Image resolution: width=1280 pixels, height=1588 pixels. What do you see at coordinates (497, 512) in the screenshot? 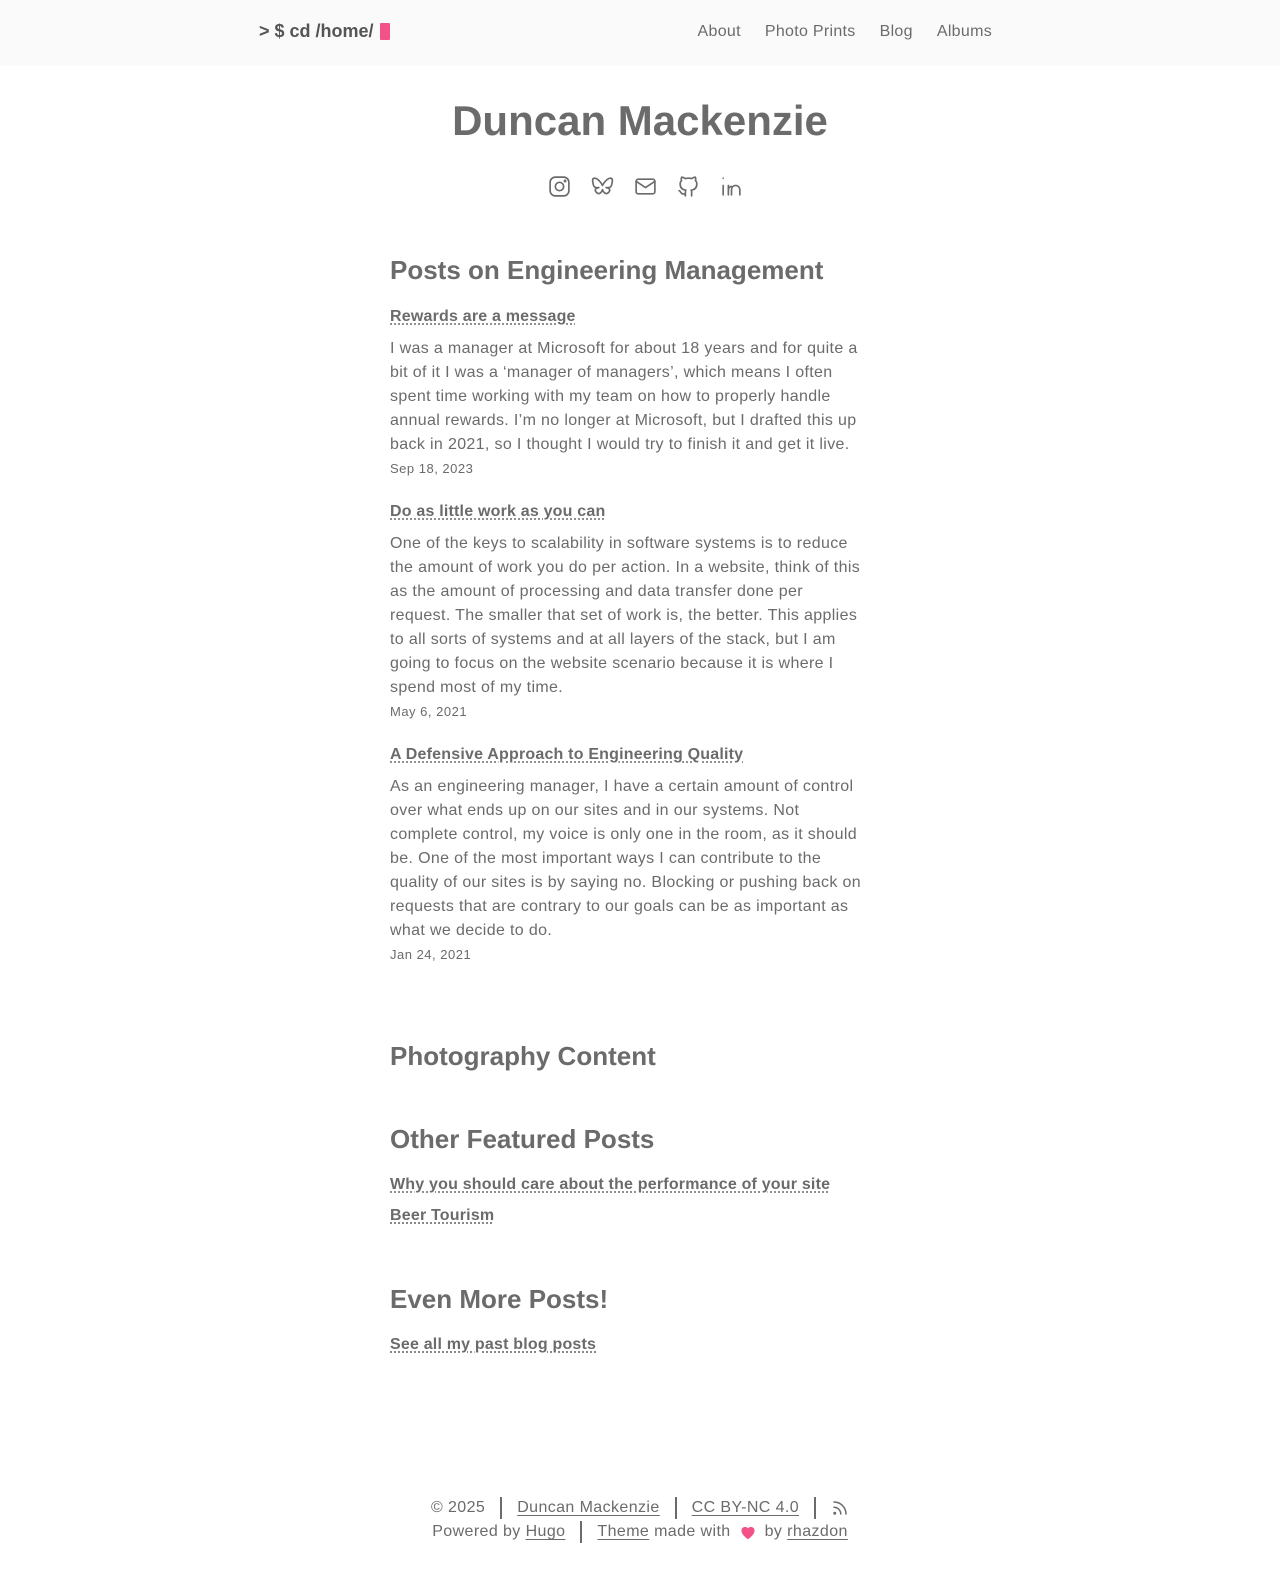
I see `post-link: Do as little work as you can` at bounding box center [497, 512].